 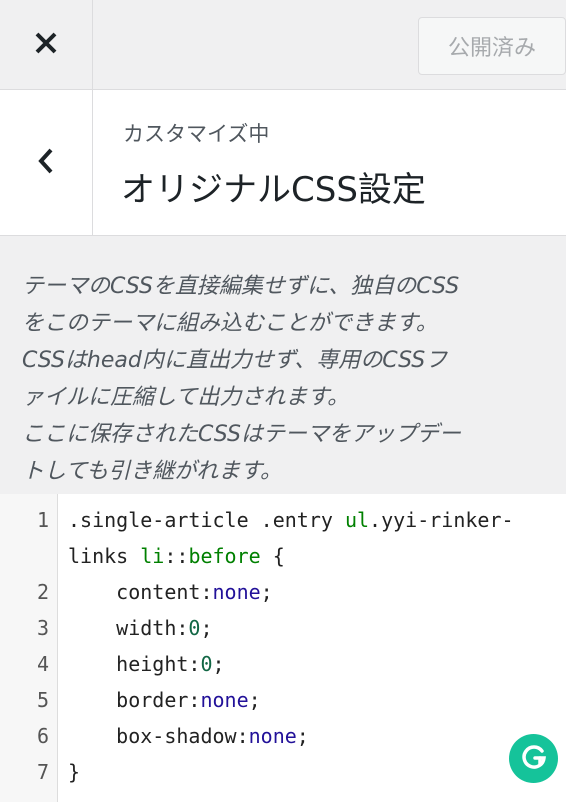 I want to click on code-line: content:none;, so click(x=313, y=592).